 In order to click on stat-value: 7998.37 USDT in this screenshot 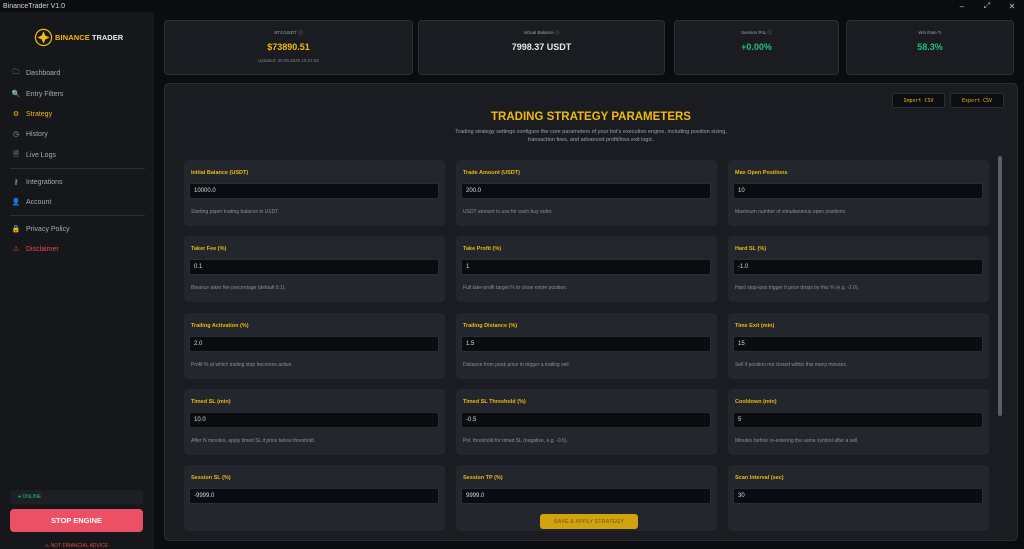, I will do `click(541, 47)`.